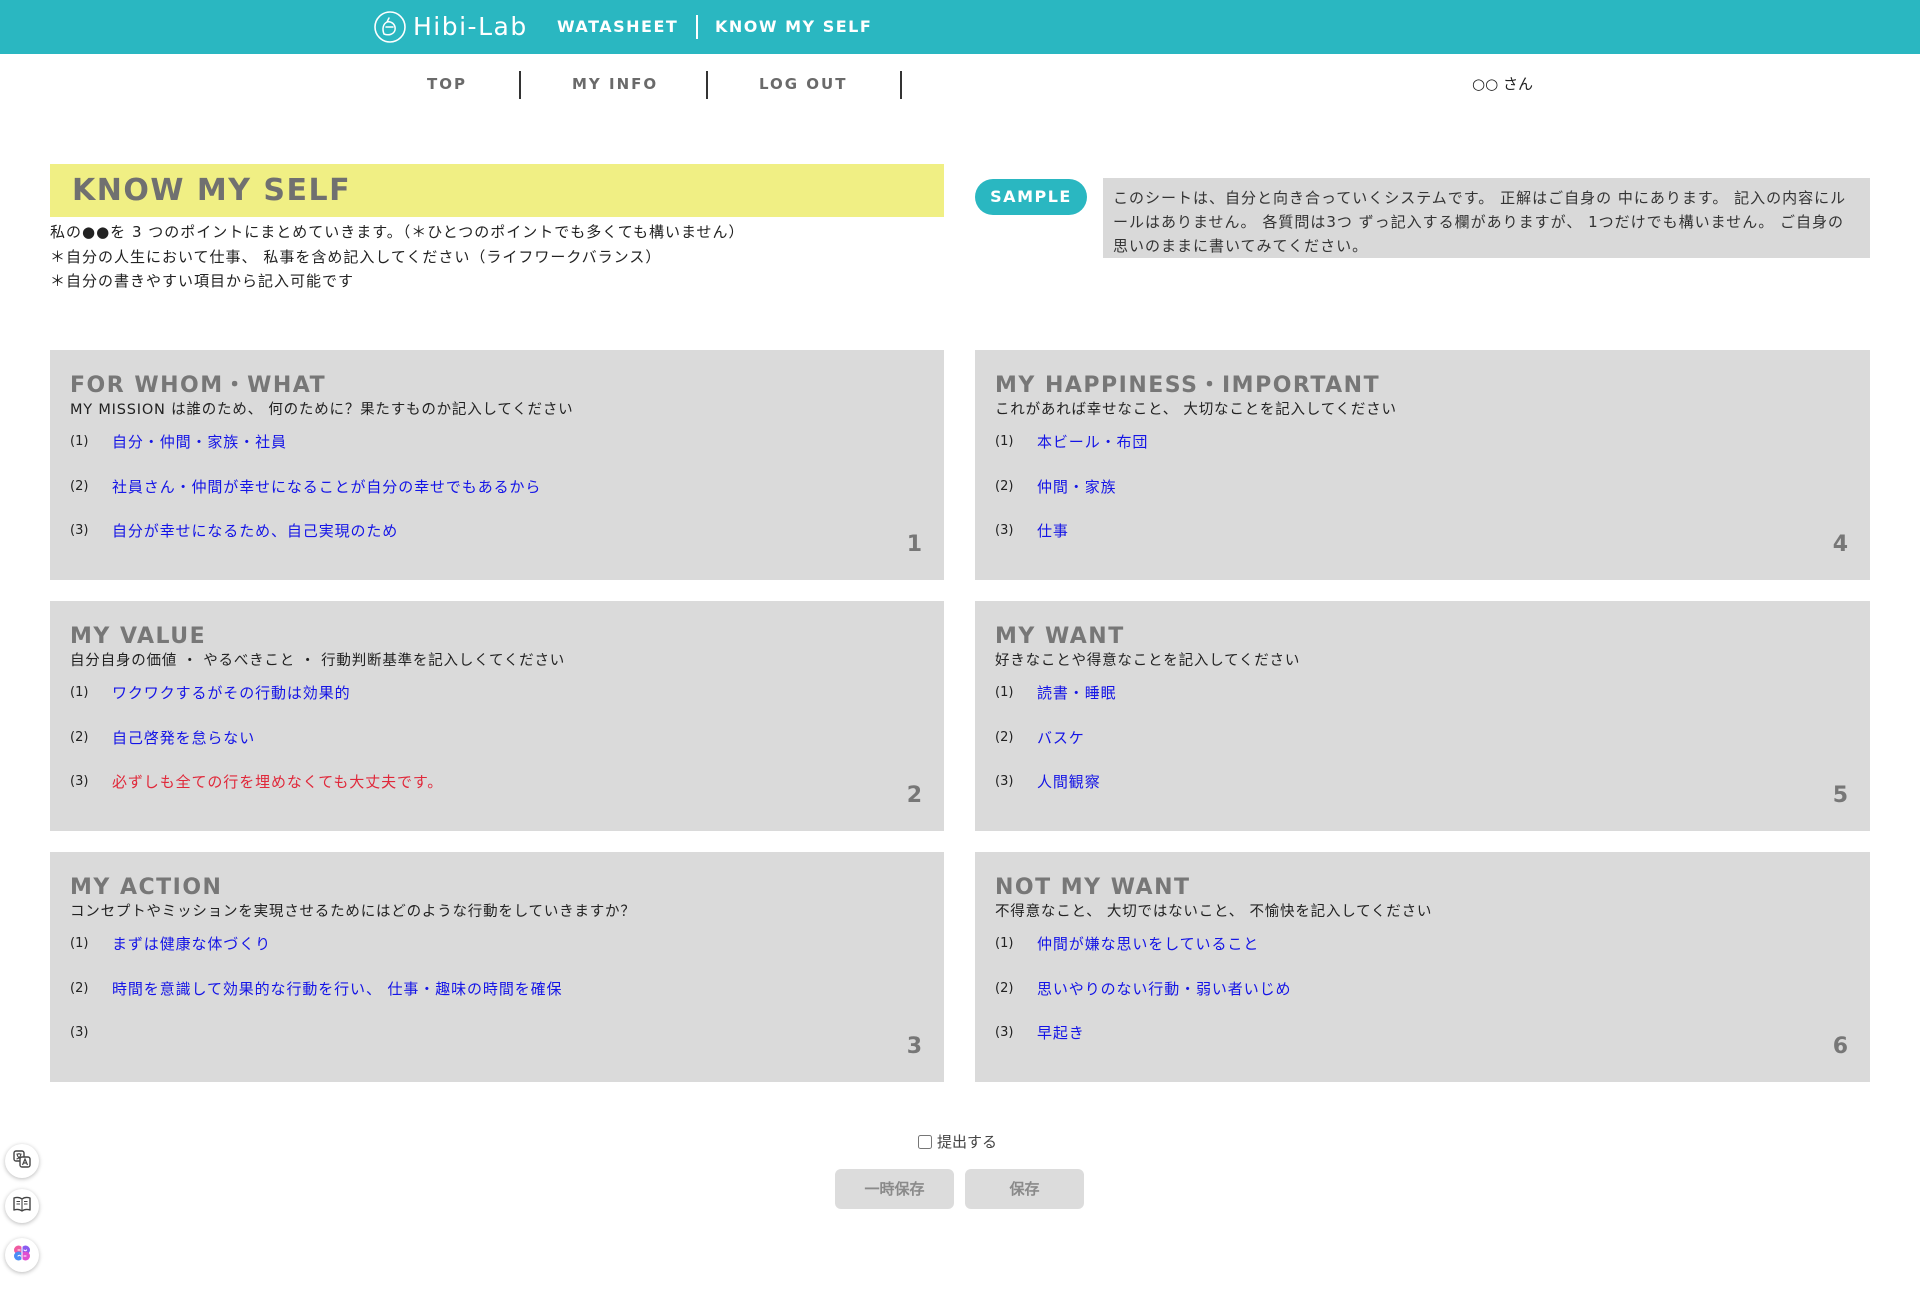 The height and width of the screenshot is (1289, 1920). What do you see at coordinates (894, 1189) in the screenshot?
I see `temporary-save-button: 一時保存` at bounding box center [894, 1189].